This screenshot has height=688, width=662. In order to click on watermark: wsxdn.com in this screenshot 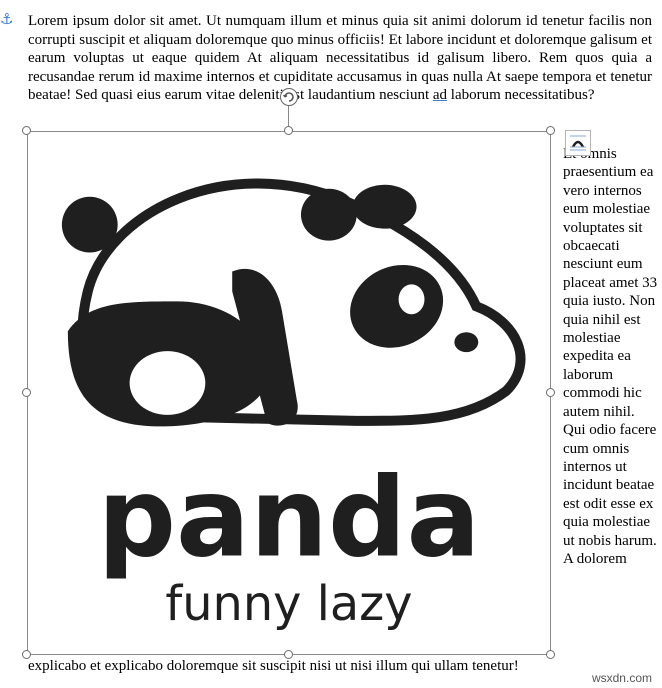, I will do `click(621, 678)`.